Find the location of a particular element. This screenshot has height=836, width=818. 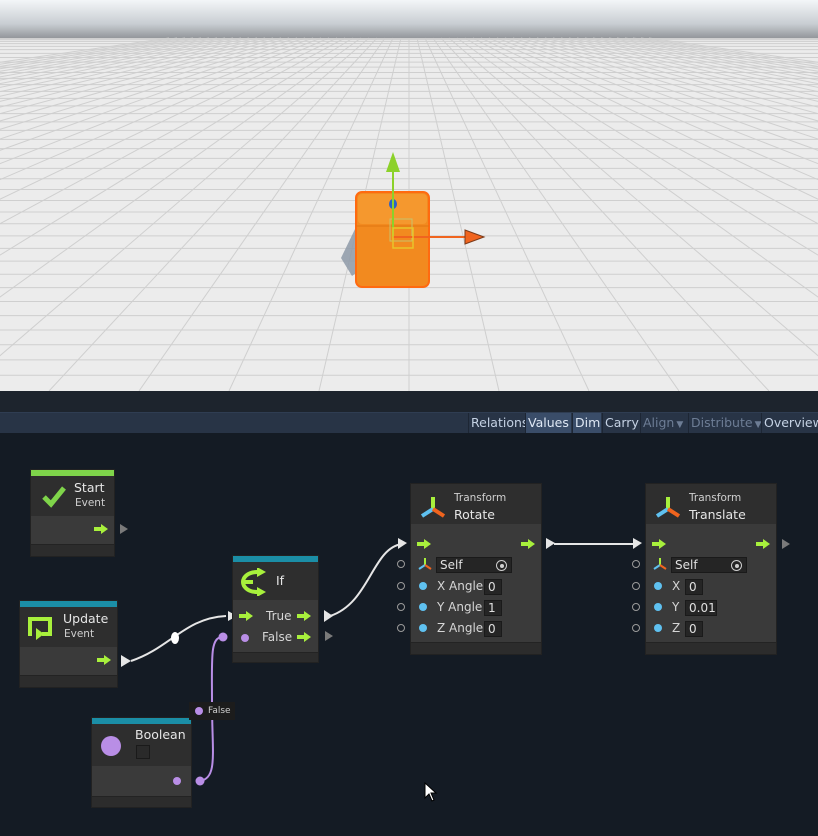

node-header: If is located at coordinates (275, 581).